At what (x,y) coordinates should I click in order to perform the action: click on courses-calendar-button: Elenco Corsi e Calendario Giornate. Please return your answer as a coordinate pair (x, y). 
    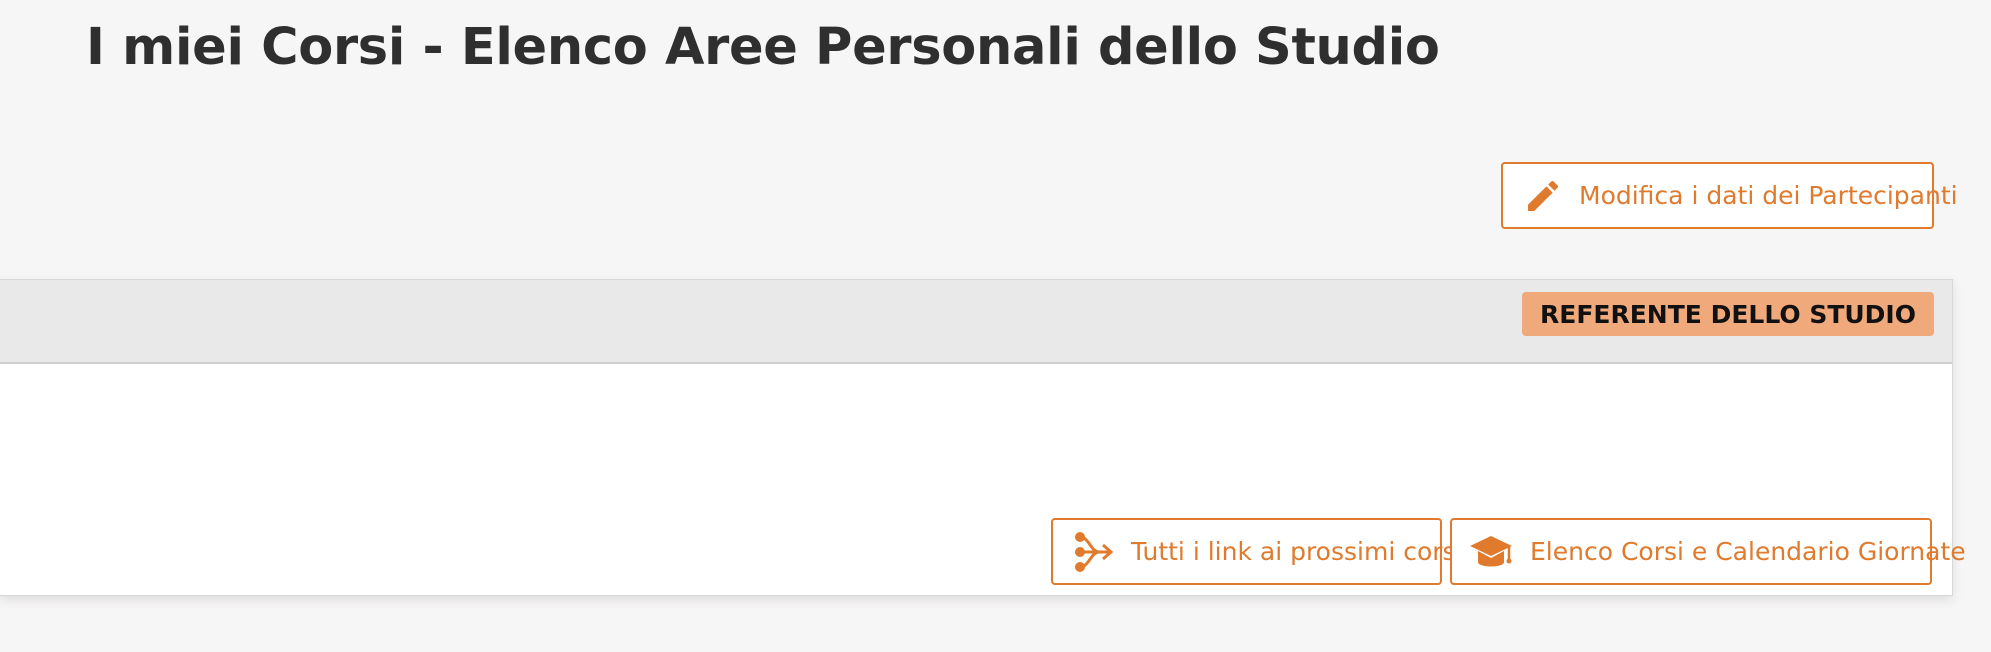
    Looking at the image, I should click on (1708, 551).